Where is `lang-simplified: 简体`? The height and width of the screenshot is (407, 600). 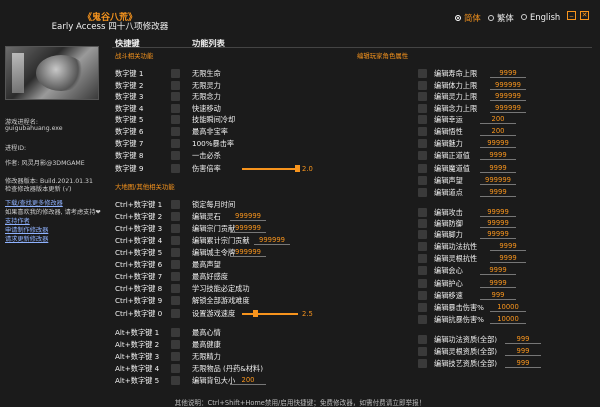 lang-simplified: 简体 is located at coordinates (468, 18).